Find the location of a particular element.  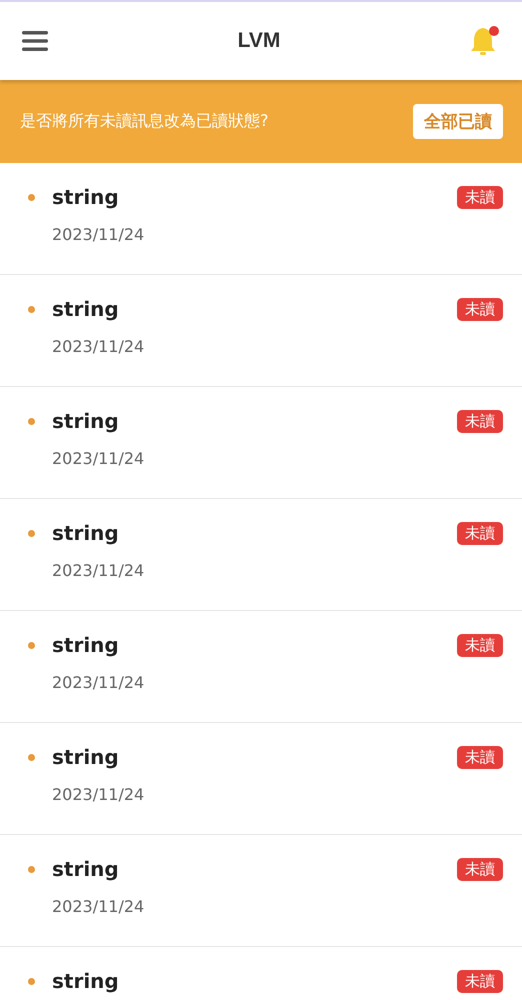

app-title: LVM is located at coordinates (259, 41).